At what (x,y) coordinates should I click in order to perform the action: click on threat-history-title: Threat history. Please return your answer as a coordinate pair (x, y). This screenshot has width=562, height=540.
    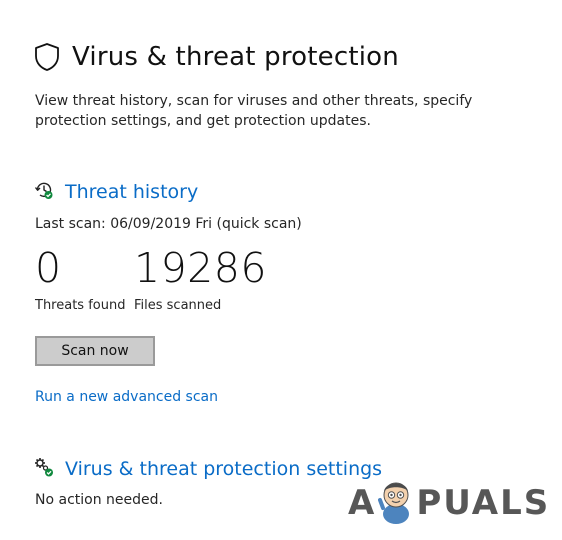
    Looking at the image, I should click on (132, 192).